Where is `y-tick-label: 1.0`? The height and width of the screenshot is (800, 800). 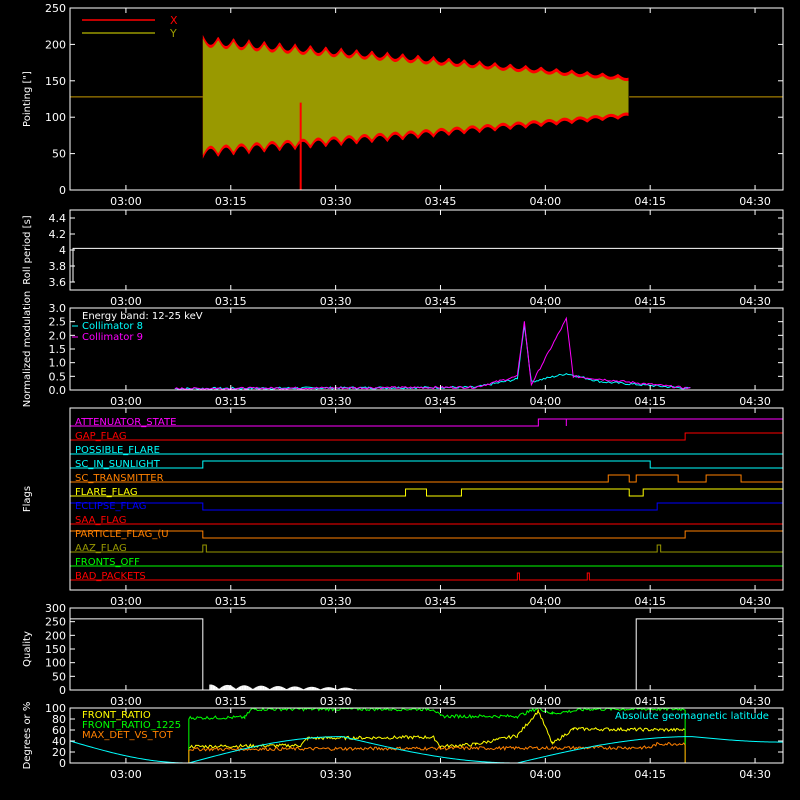
y-tick-label: 1.0 is located at coordinates (58, 363).